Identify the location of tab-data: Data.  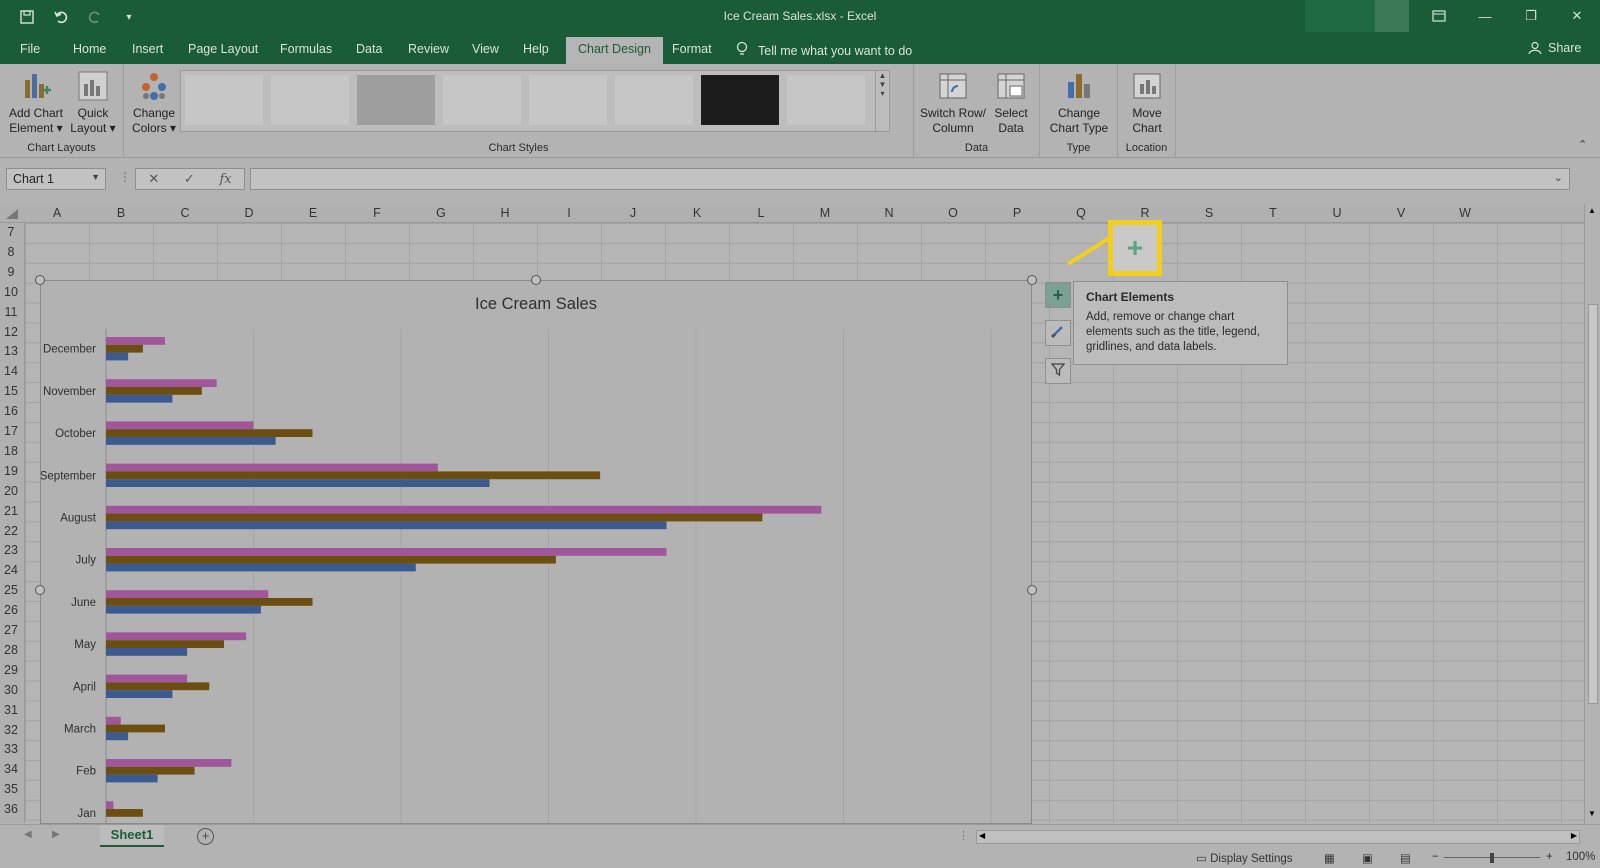
(369, 52).